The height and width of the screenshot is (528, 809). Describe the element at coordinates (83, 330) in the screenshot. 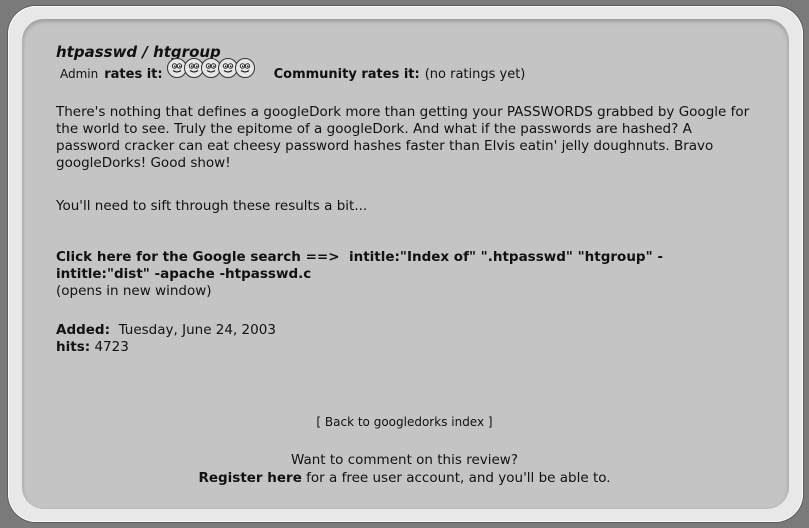

I see `added-label: Added:` at that location.